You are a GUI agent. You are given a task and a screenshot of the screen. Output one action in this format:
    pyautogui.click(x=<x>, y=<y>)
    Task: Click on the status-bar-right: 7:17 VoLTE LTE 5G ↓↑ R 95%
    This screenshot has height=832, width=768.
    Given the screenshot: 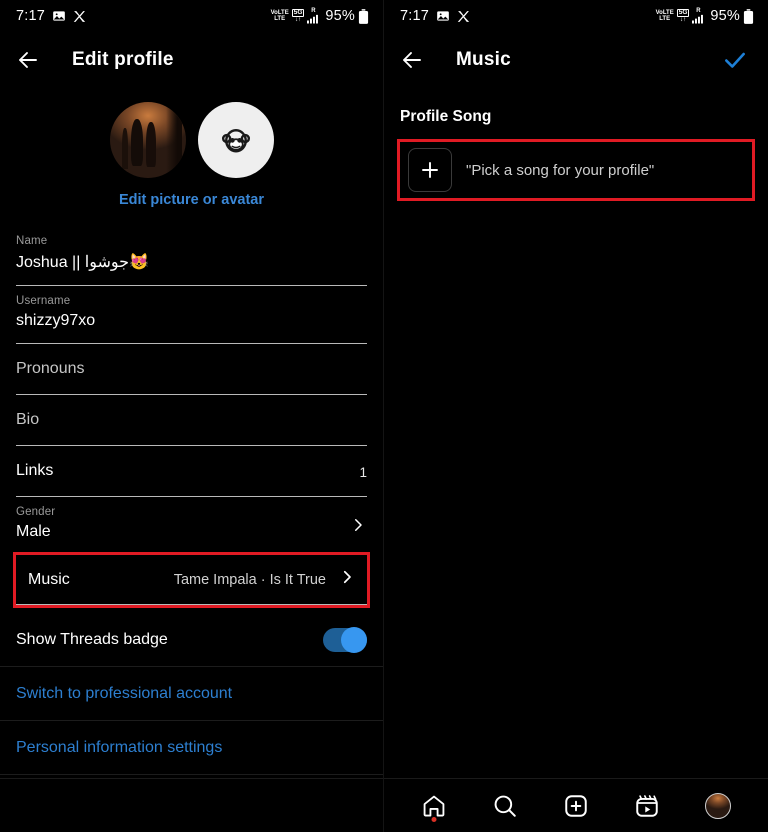 What is the action you would take?
    pyautogui.click(x=576, y=16)
    